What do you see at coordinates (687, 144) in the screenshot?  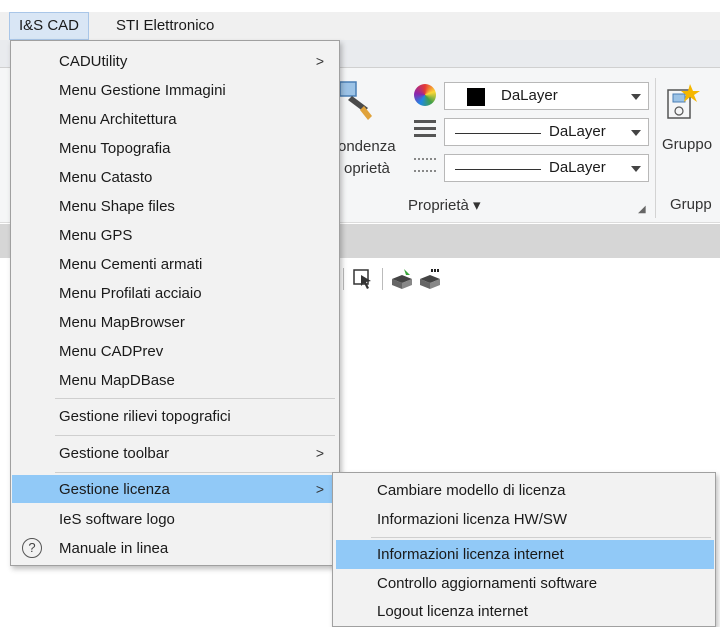 I see `group-button-label: Gruppo` at bounding box center [687, 144].